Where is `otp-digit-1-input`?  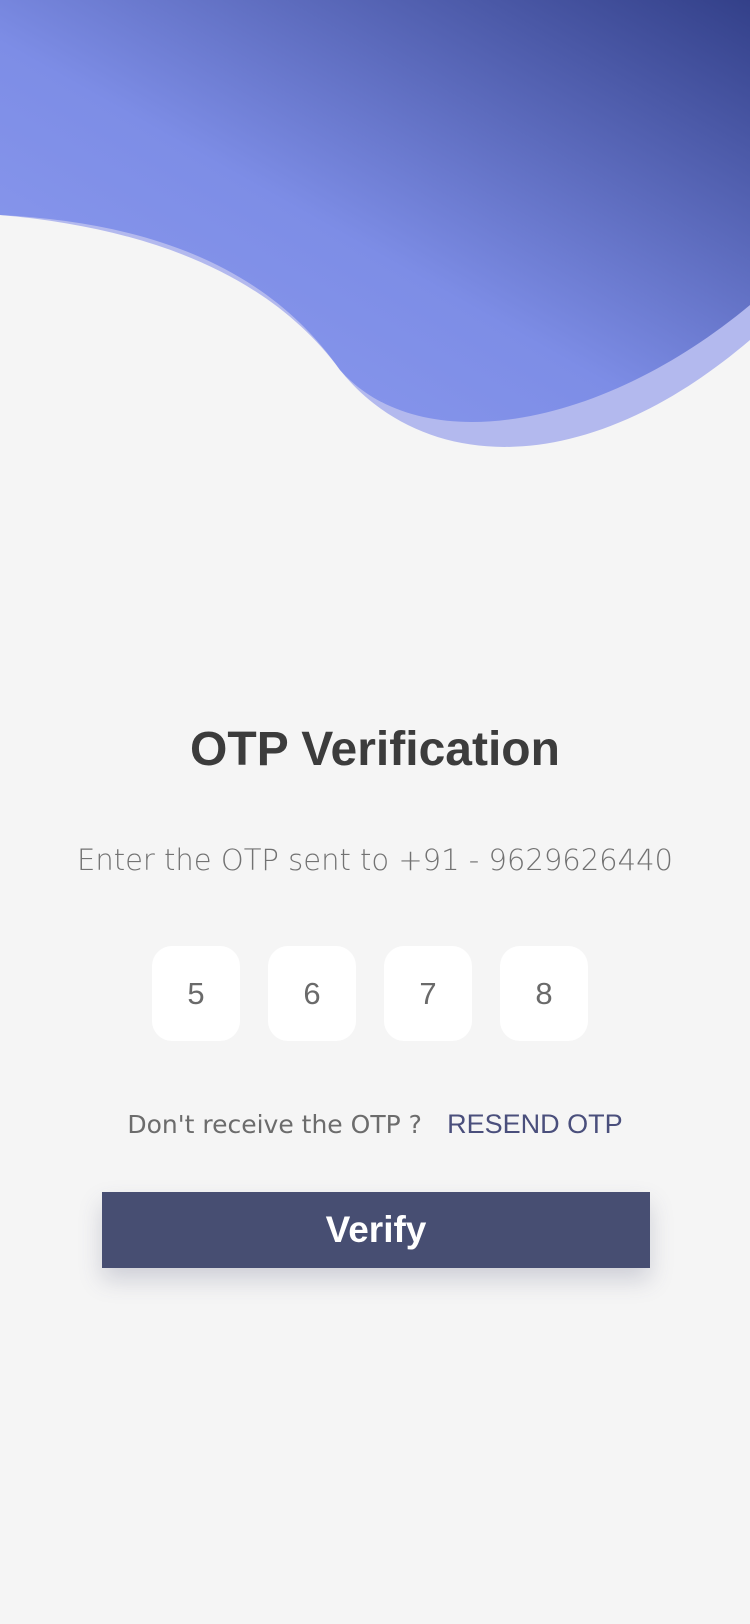
otp-digit-1-input is located at coordinates (196, 993).